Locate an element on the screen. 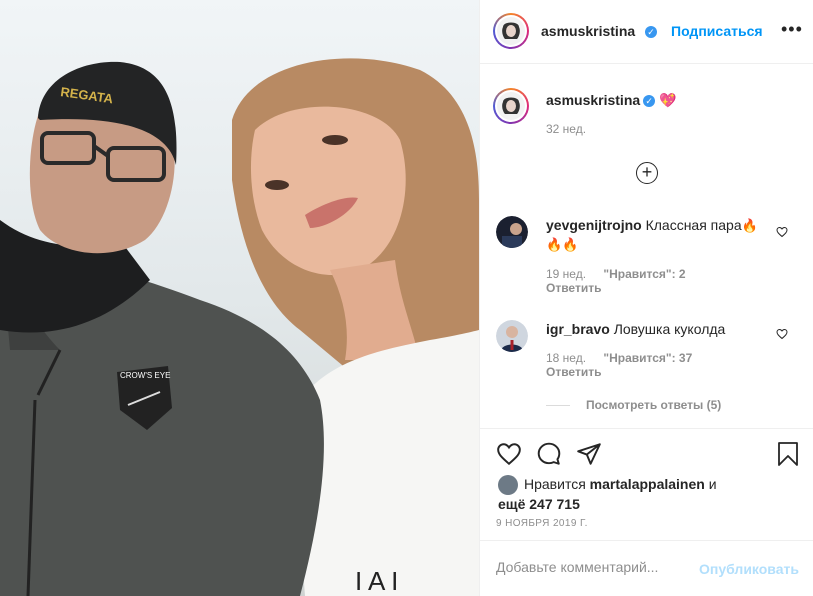 This screenshot has width=813, height=596. comment-emoji: 🔥 is located at coordinates (749, 225).